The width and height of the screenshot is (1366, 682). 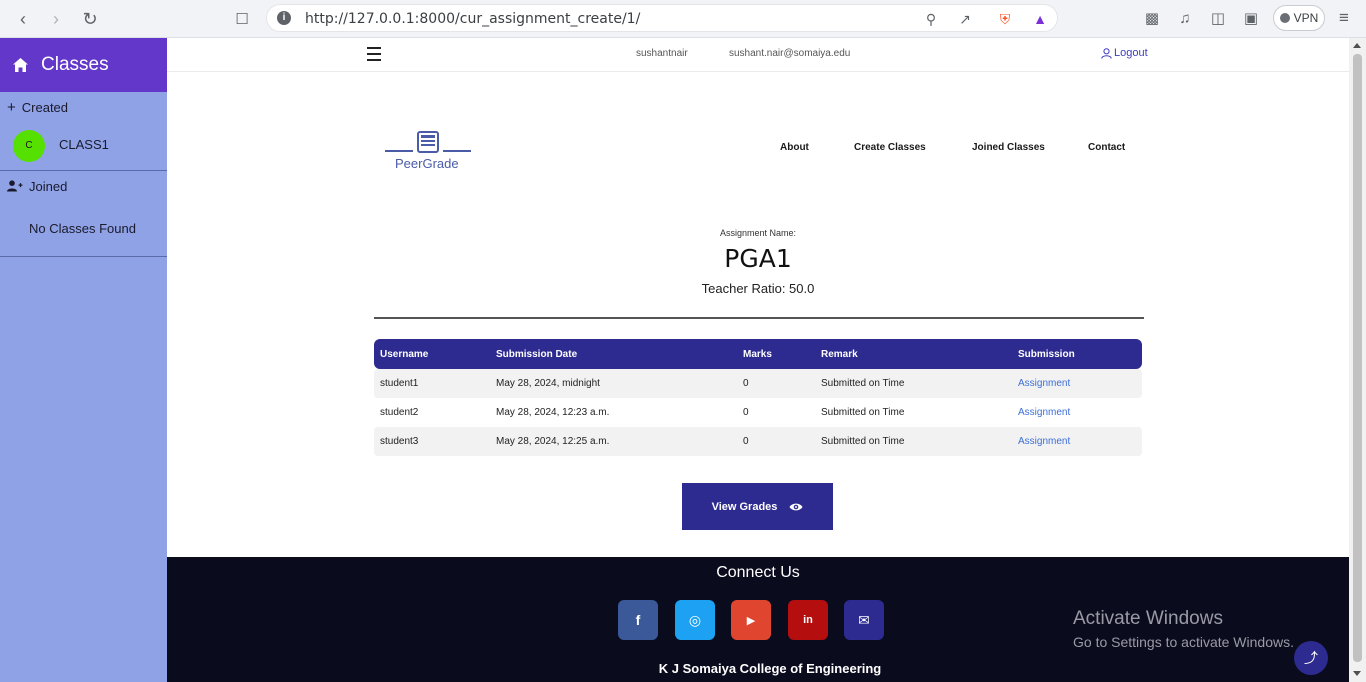 I want to click on peergrade-logo: PeerGrade, so click(x=429, y=152).